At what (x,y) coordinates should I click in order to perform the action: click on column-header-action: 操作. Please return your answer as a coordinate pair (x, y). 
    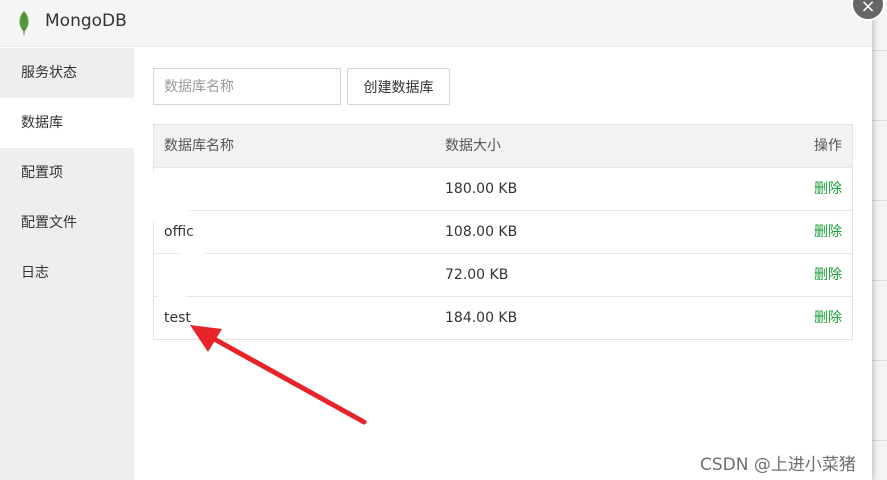
    Looking at the image, I should click on (828, 146).